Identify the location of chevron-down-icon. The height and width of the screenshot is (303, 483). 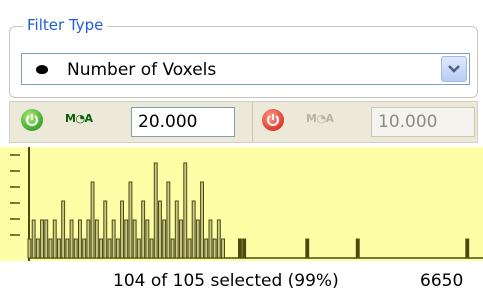
(454, 69).